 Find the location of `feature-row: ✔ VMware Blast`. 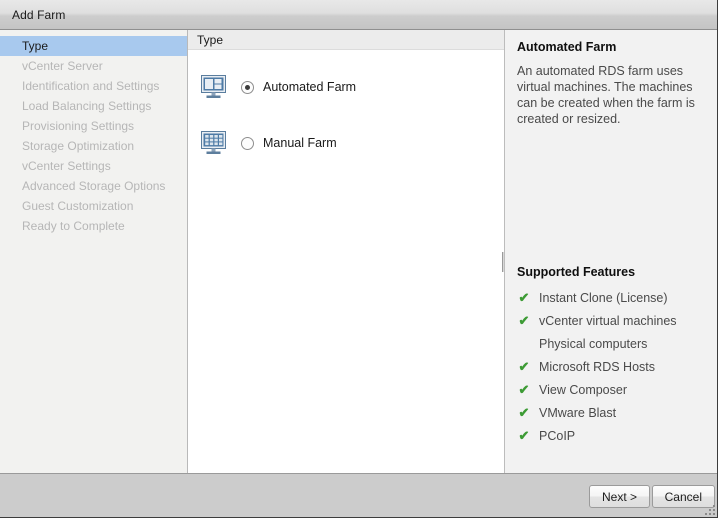

feature-row: ✔ VMware Blast is located at coordinates (612, 412).